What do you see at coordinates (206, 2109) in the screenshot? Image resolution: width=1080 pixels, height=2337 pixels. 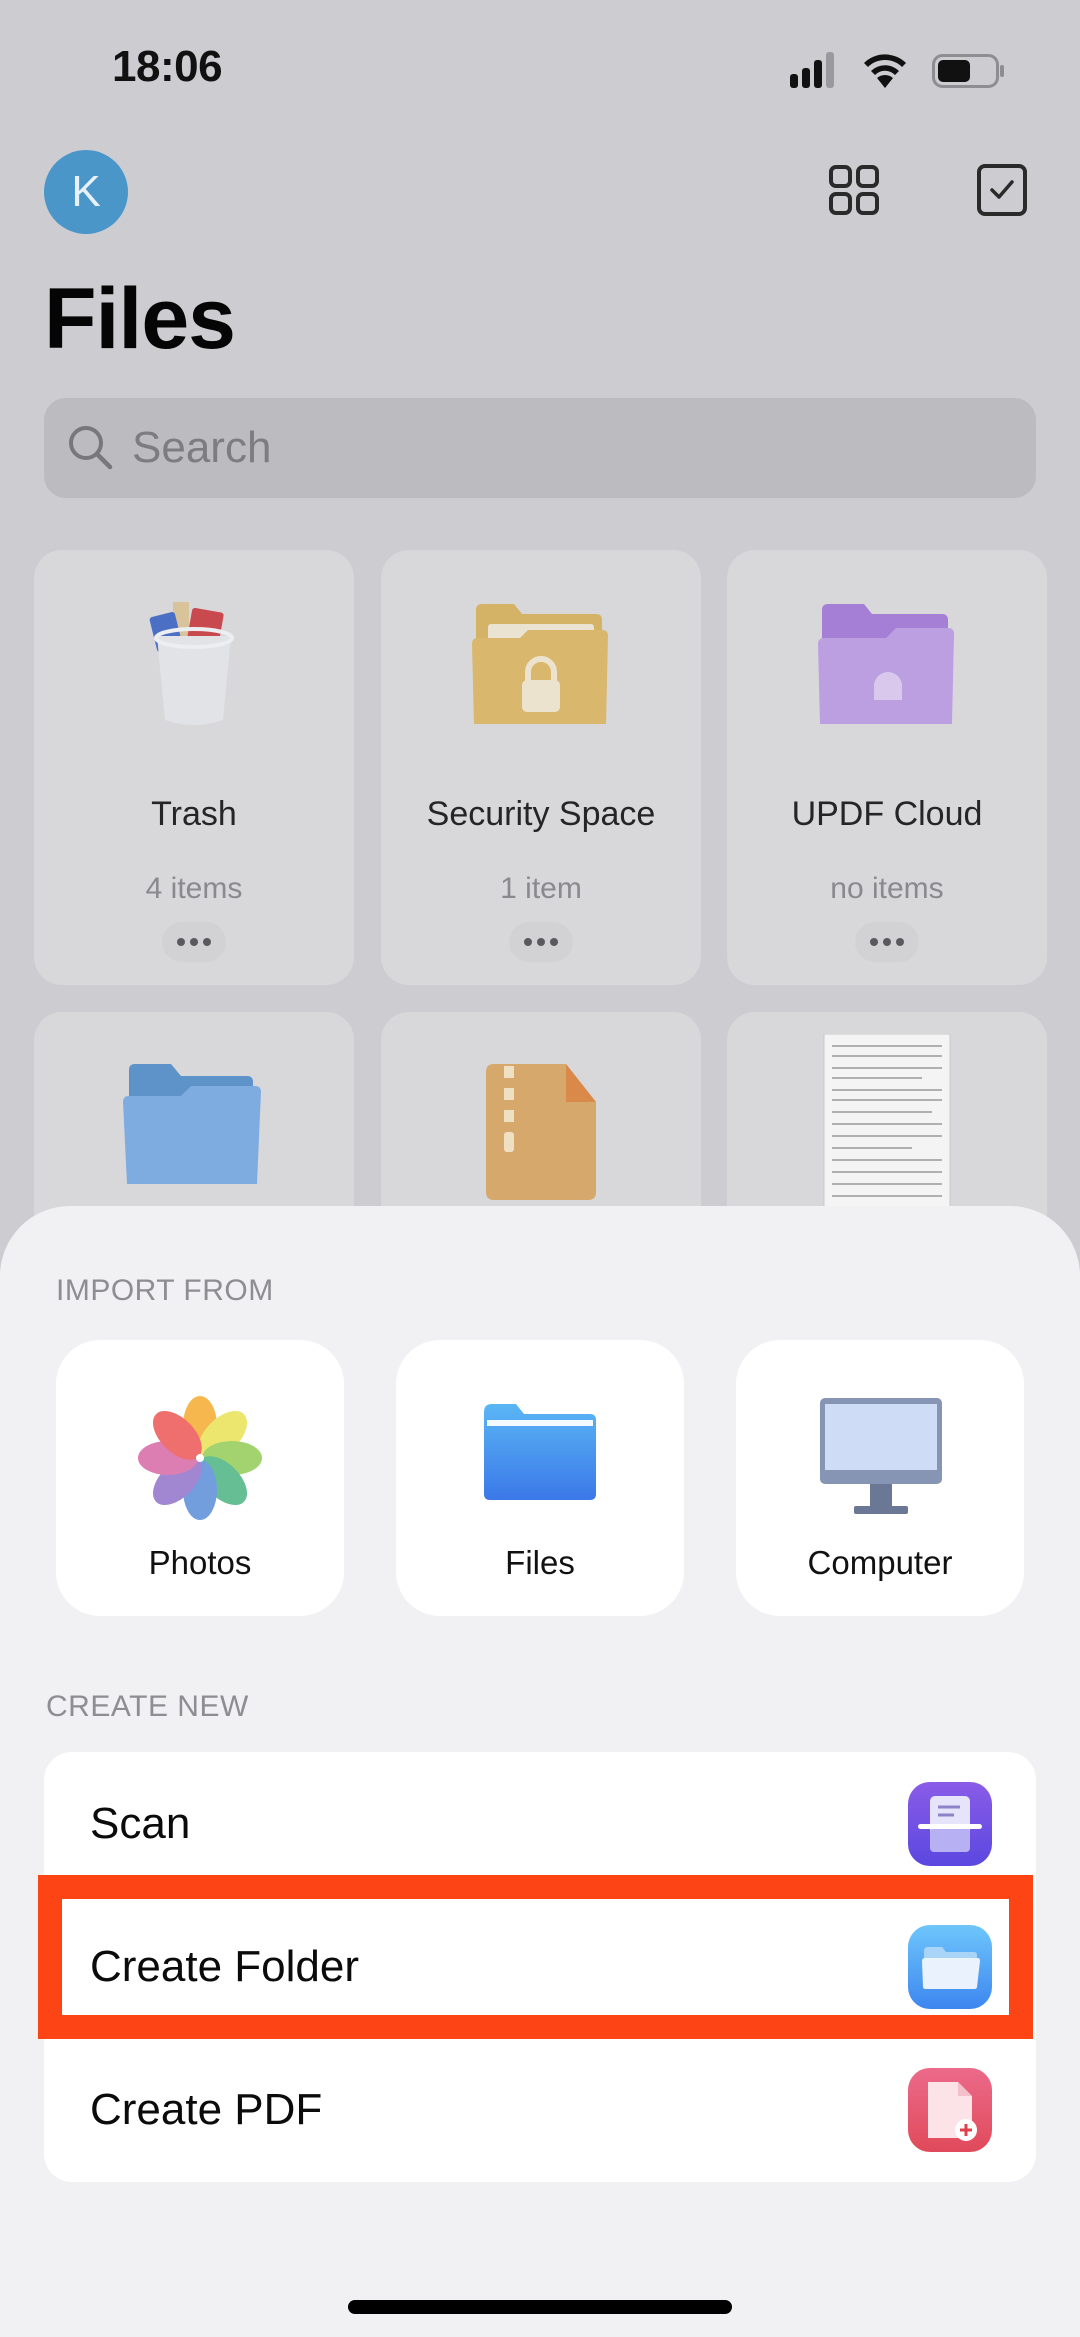 I see `create-pdf-label: Create PDF` at bounding box center [206, 2109].